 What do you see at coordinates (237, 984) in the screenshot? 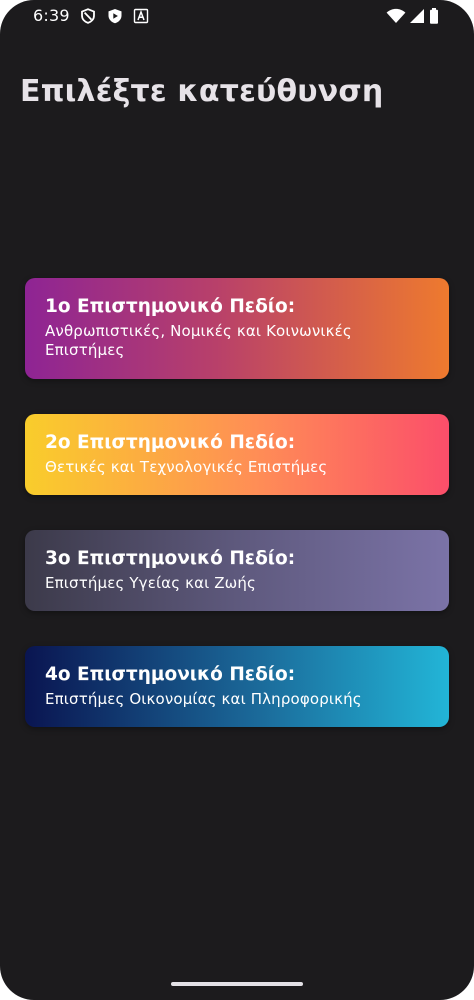
I see `home-indicator` at bounding box center [237, 984].